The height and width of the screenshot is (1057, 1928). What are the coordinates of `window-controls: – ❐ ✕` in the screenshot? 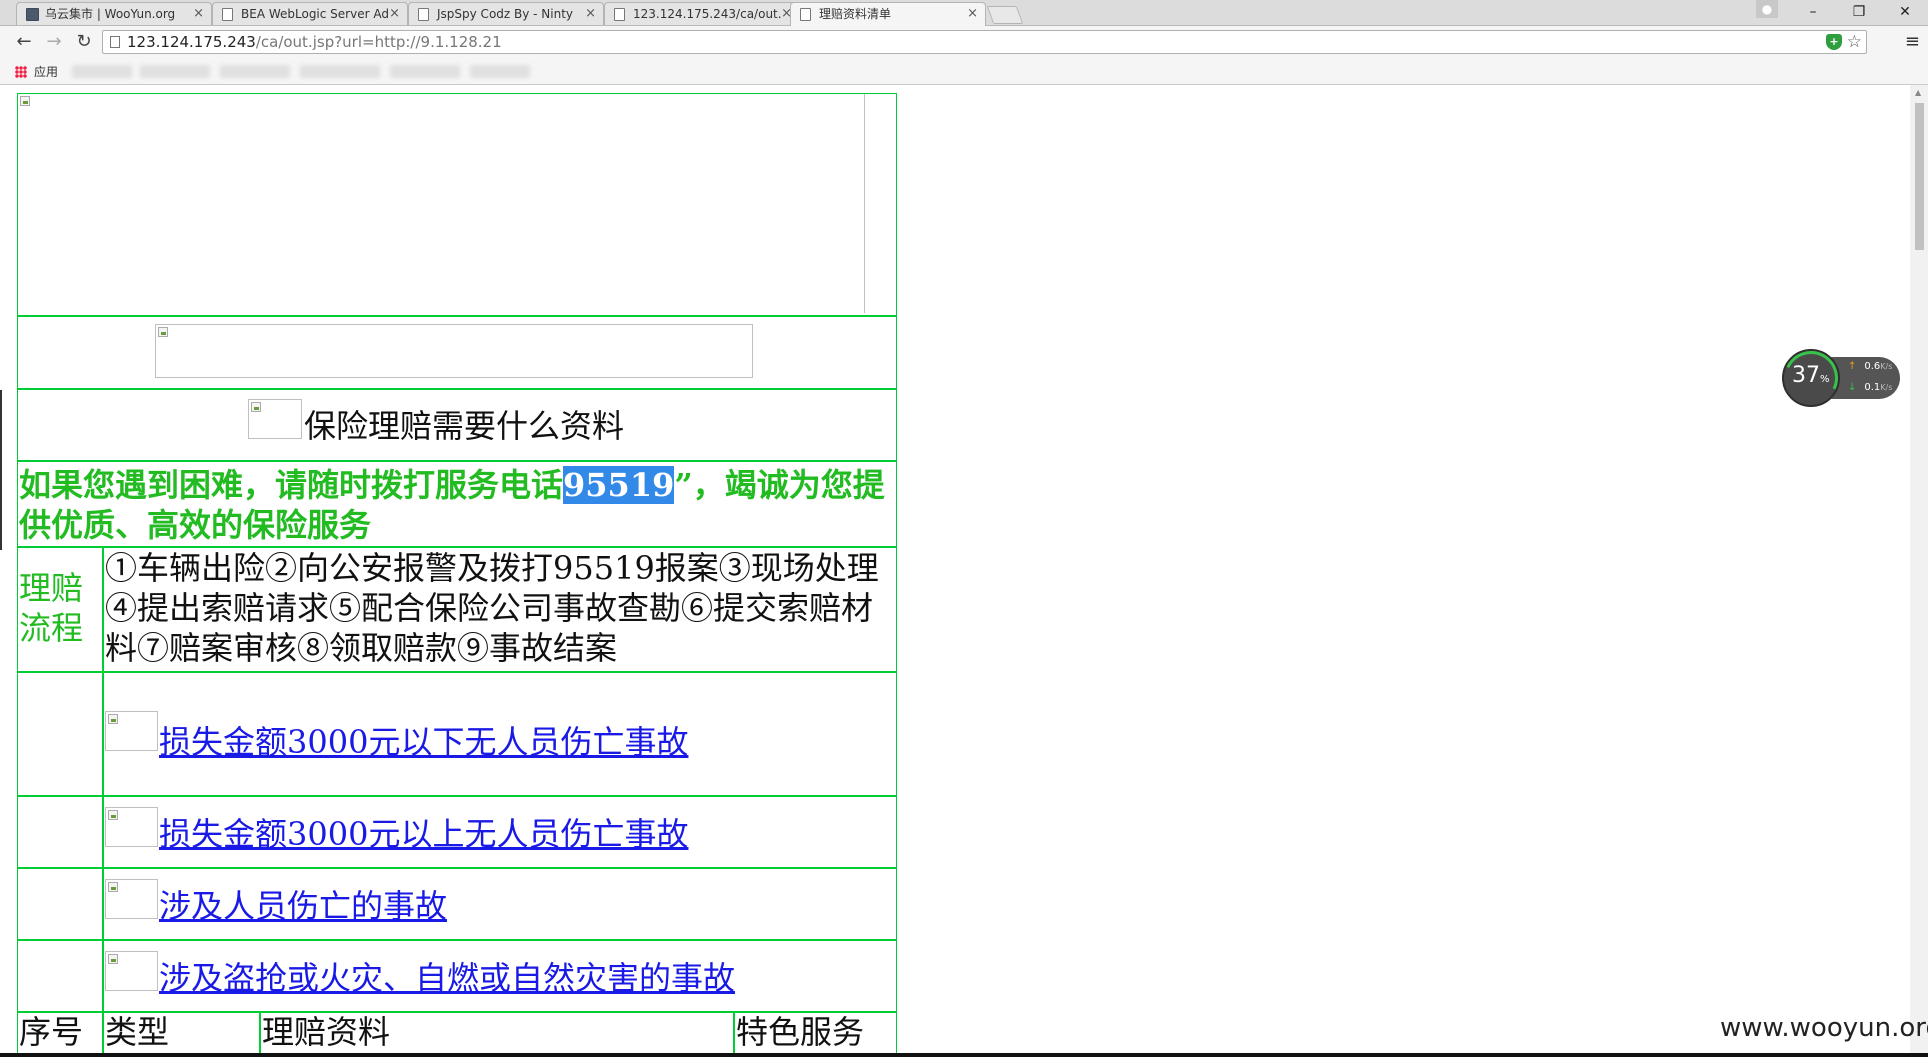 It's located at (1859, 12).